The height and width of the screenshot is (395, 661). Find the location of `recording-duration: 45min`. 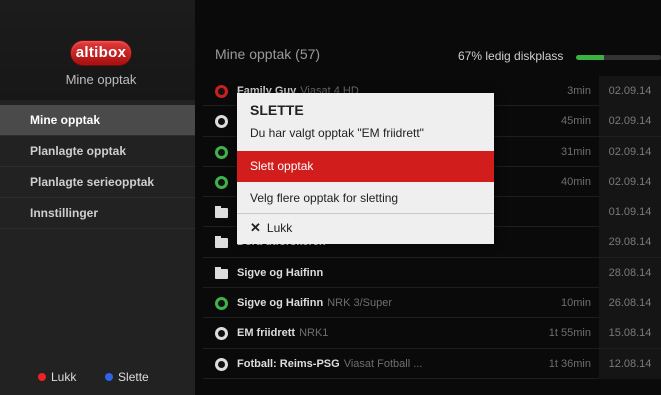

recording-duration: 45min is located at coordinates (576, 121).